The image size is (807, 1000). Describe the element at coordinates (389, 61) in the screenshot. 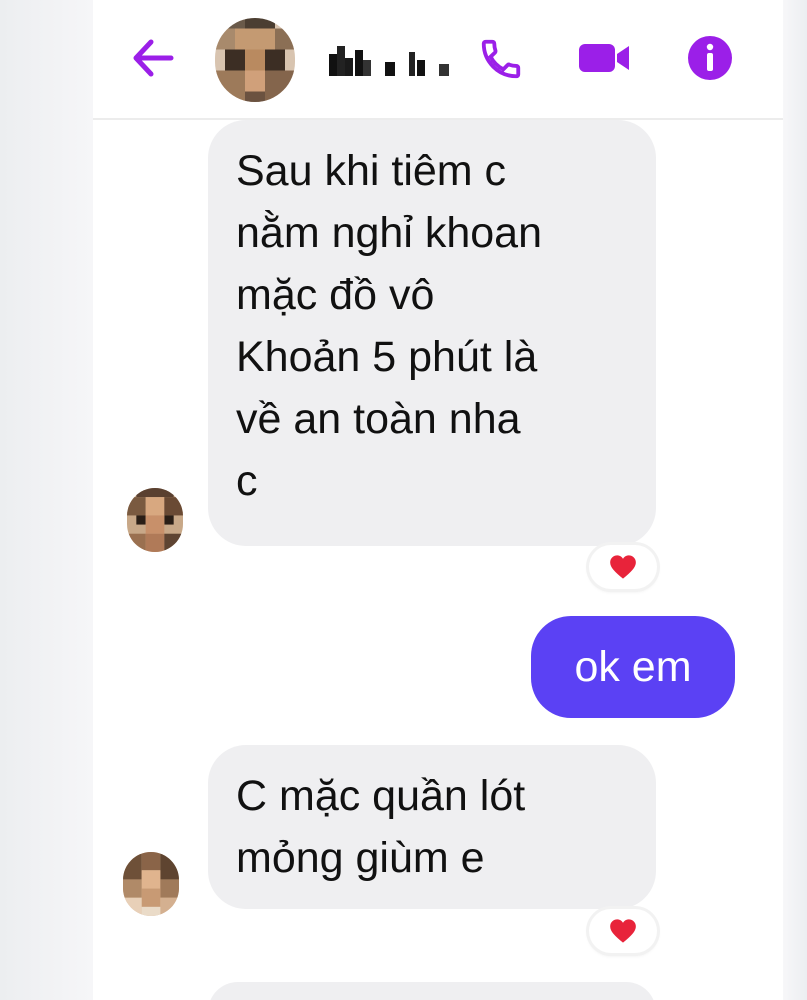

I see `redacted-name-blocks` at that location.